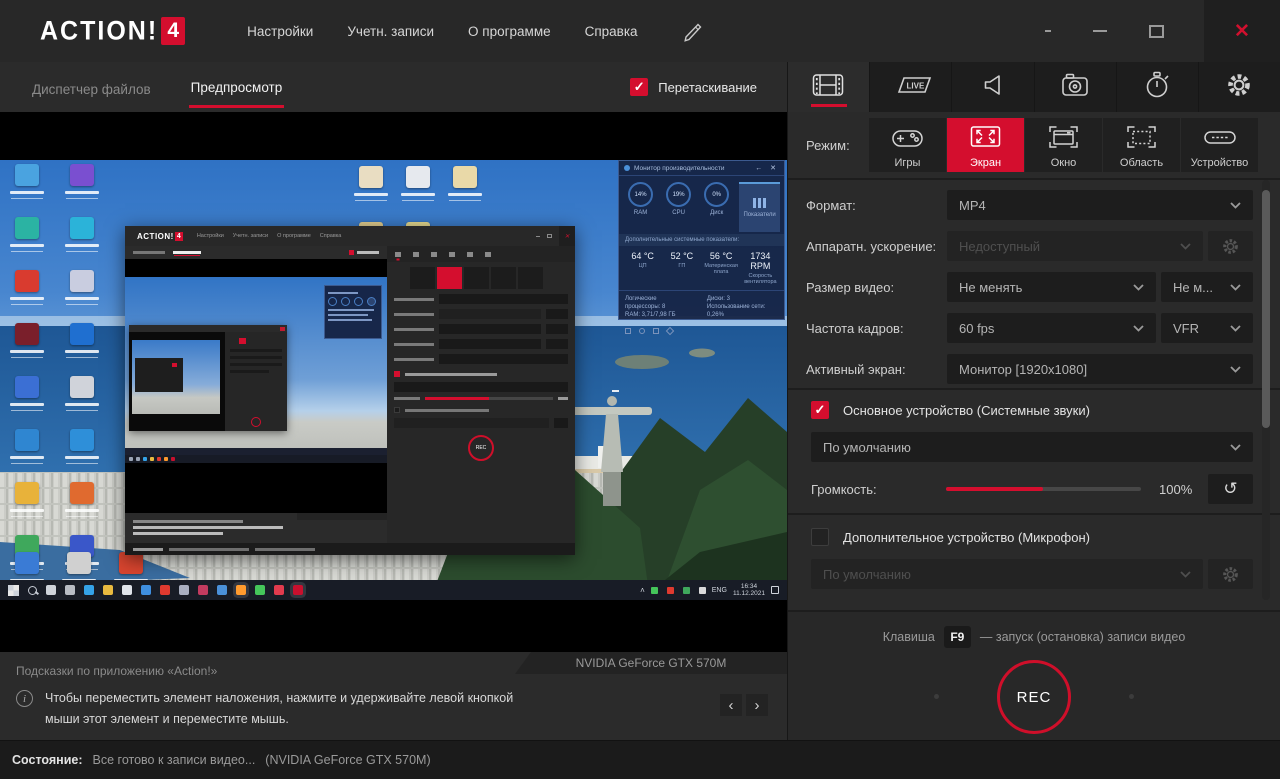  Describe the element at coordinates (256, 370) in the screenshot. I see `nested-scene` at that location.